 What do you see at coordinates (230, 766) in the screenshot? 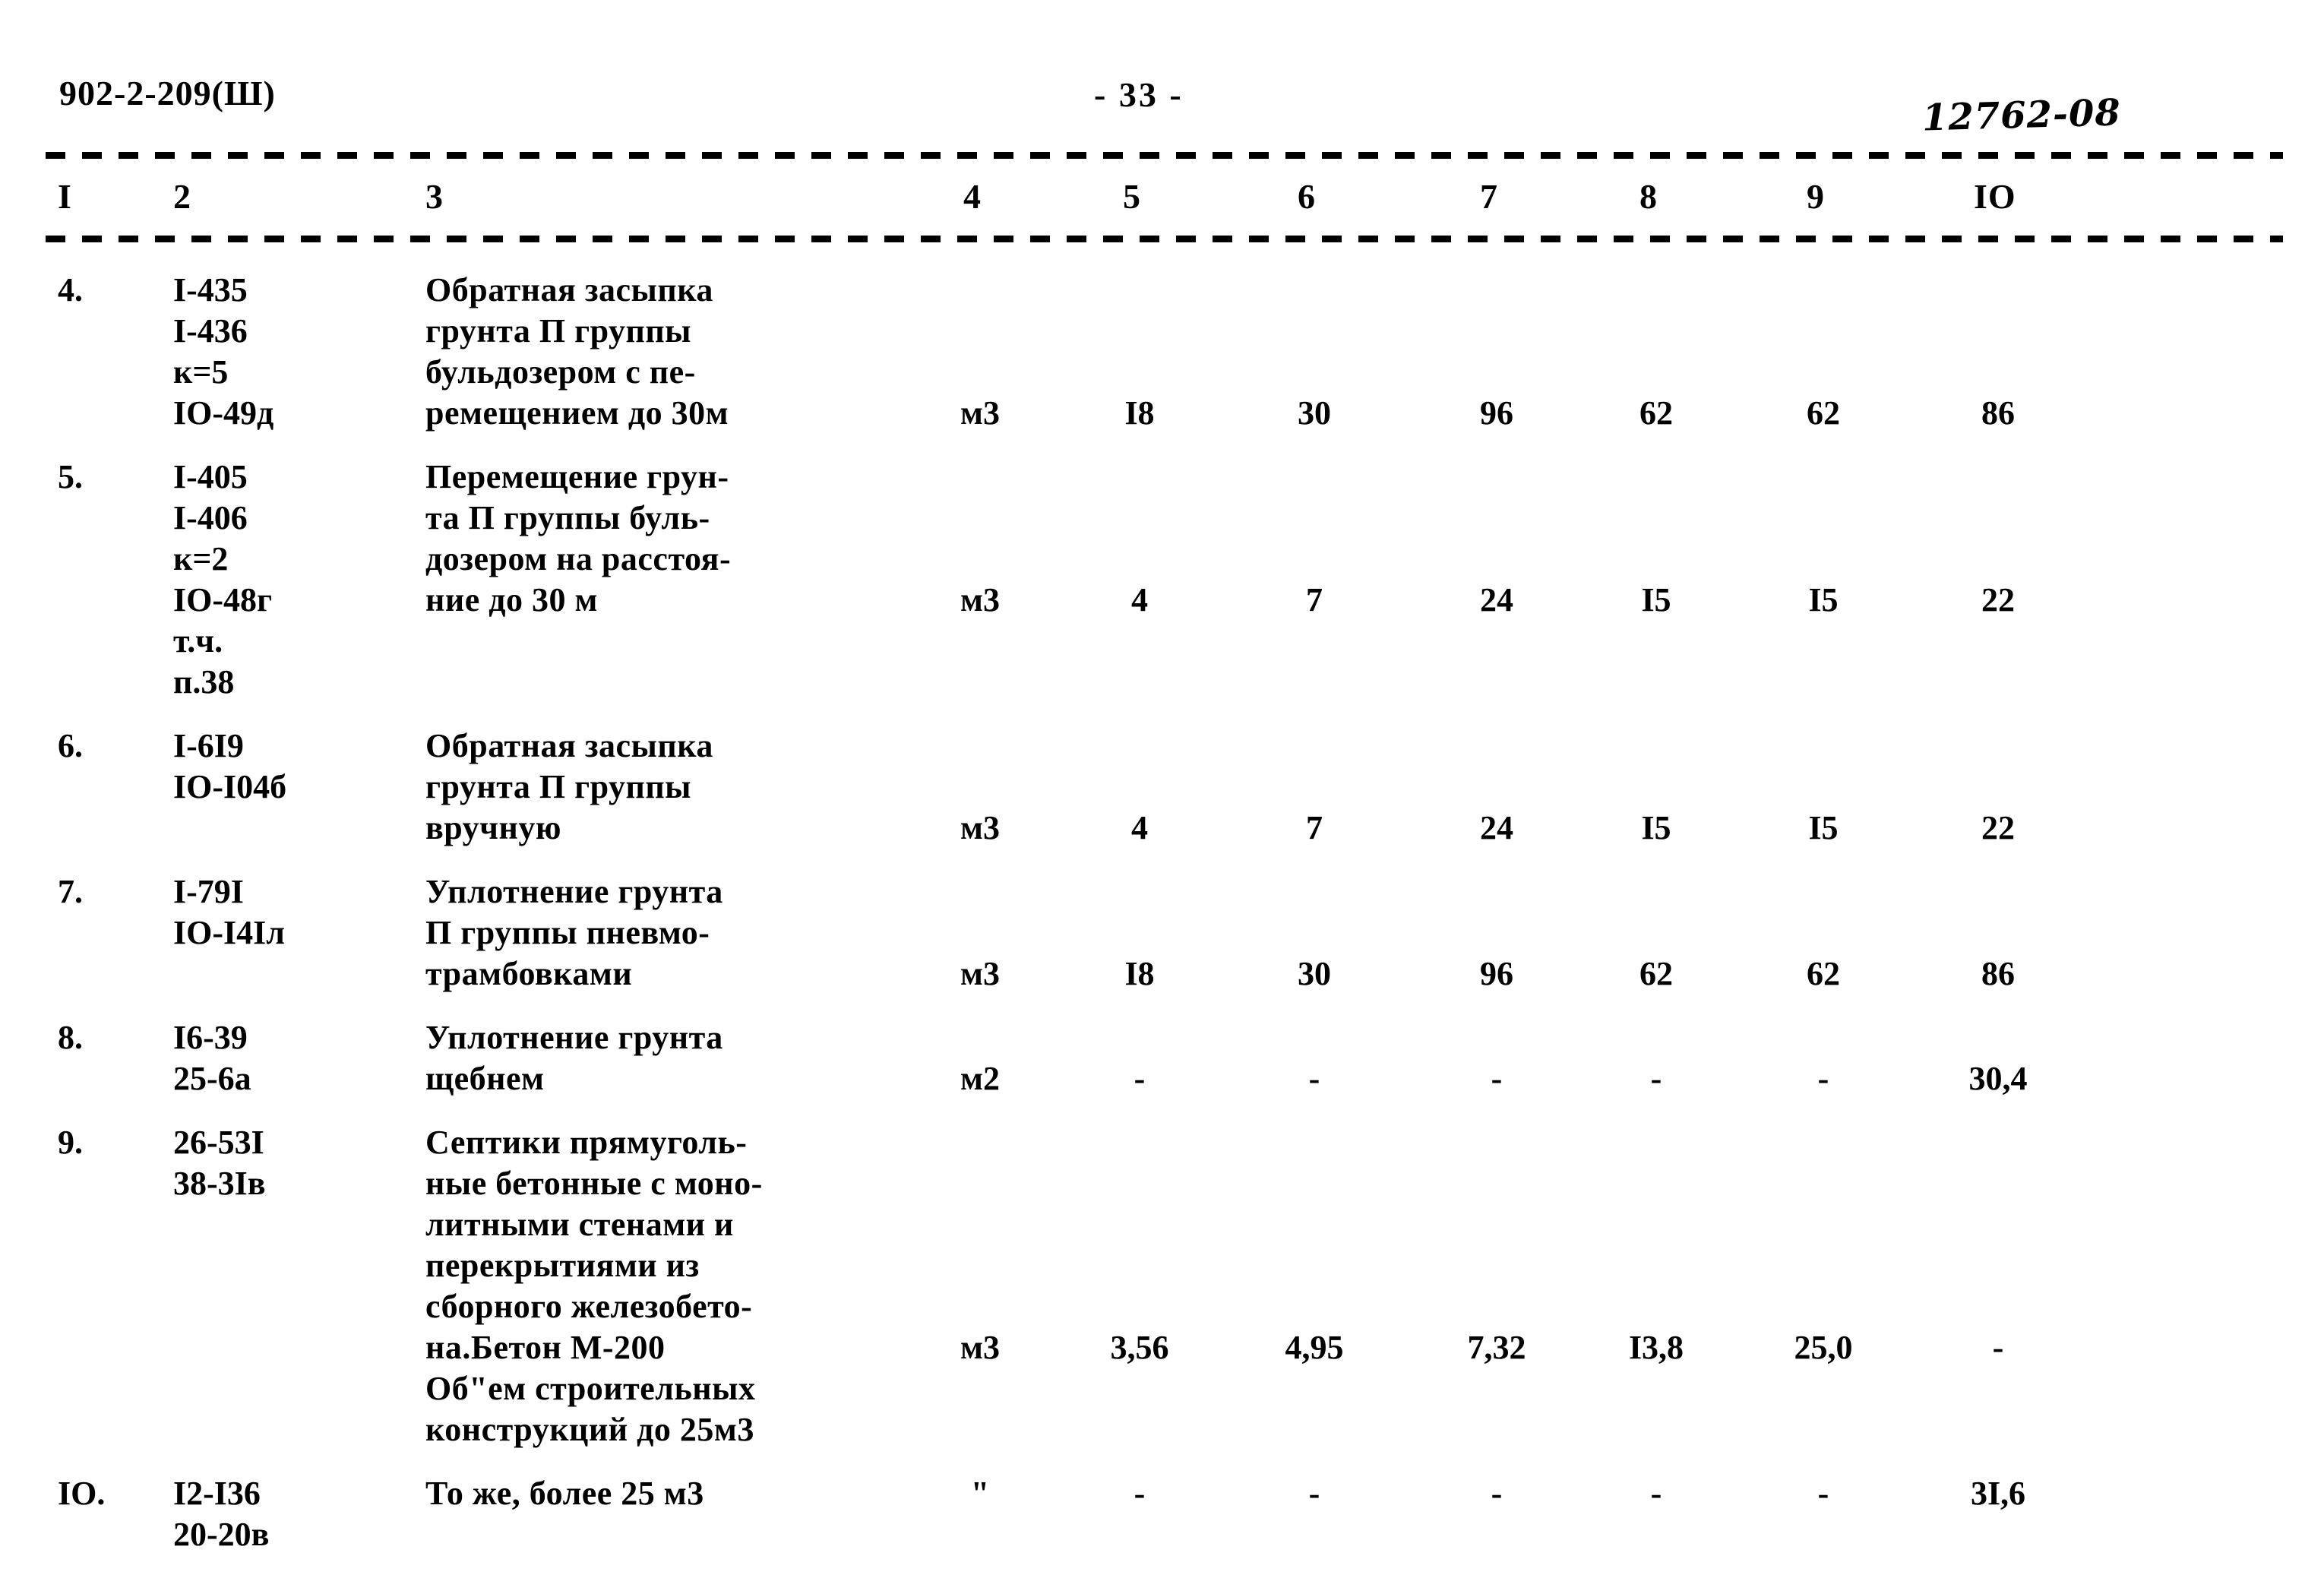
I see `row-norm-codes: I-6I9 IO-I04б` at bounding box center [230, 766].